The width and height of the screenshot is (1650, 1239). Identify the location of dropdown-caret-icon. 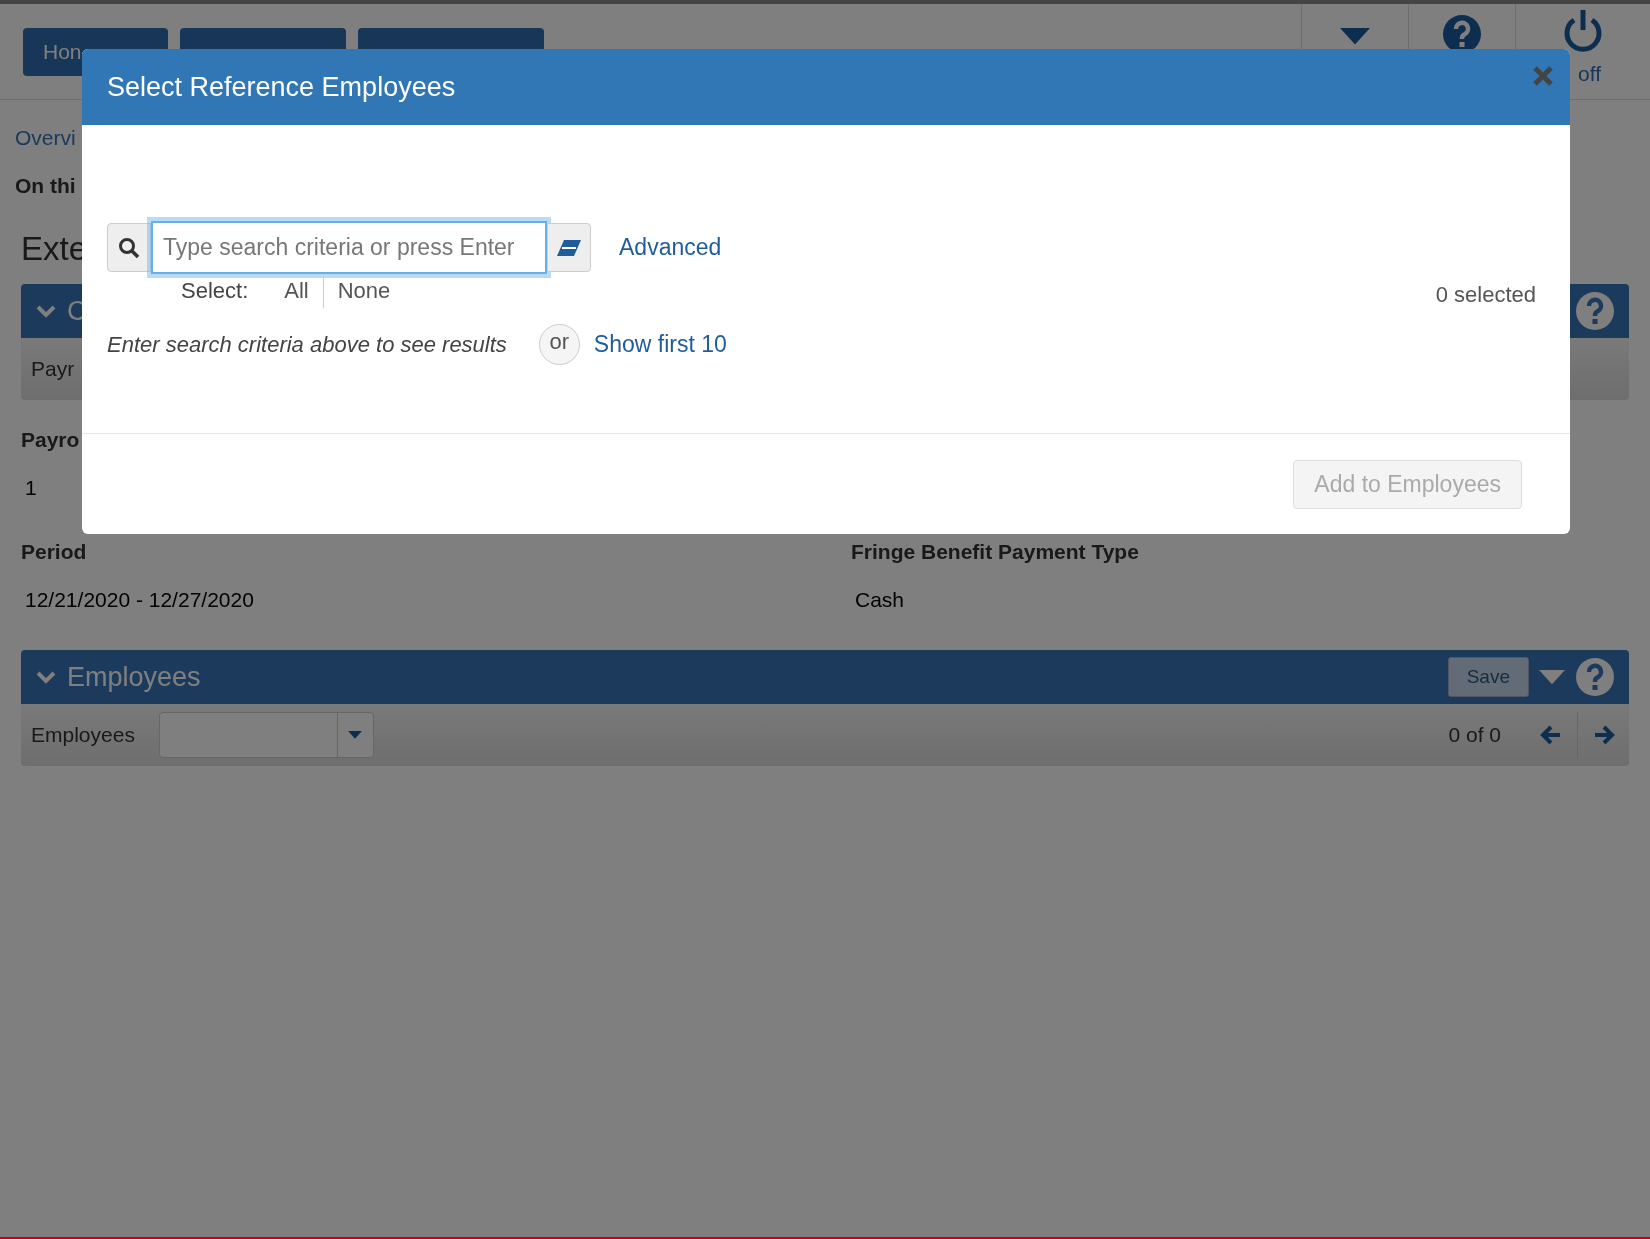
(355, 735).